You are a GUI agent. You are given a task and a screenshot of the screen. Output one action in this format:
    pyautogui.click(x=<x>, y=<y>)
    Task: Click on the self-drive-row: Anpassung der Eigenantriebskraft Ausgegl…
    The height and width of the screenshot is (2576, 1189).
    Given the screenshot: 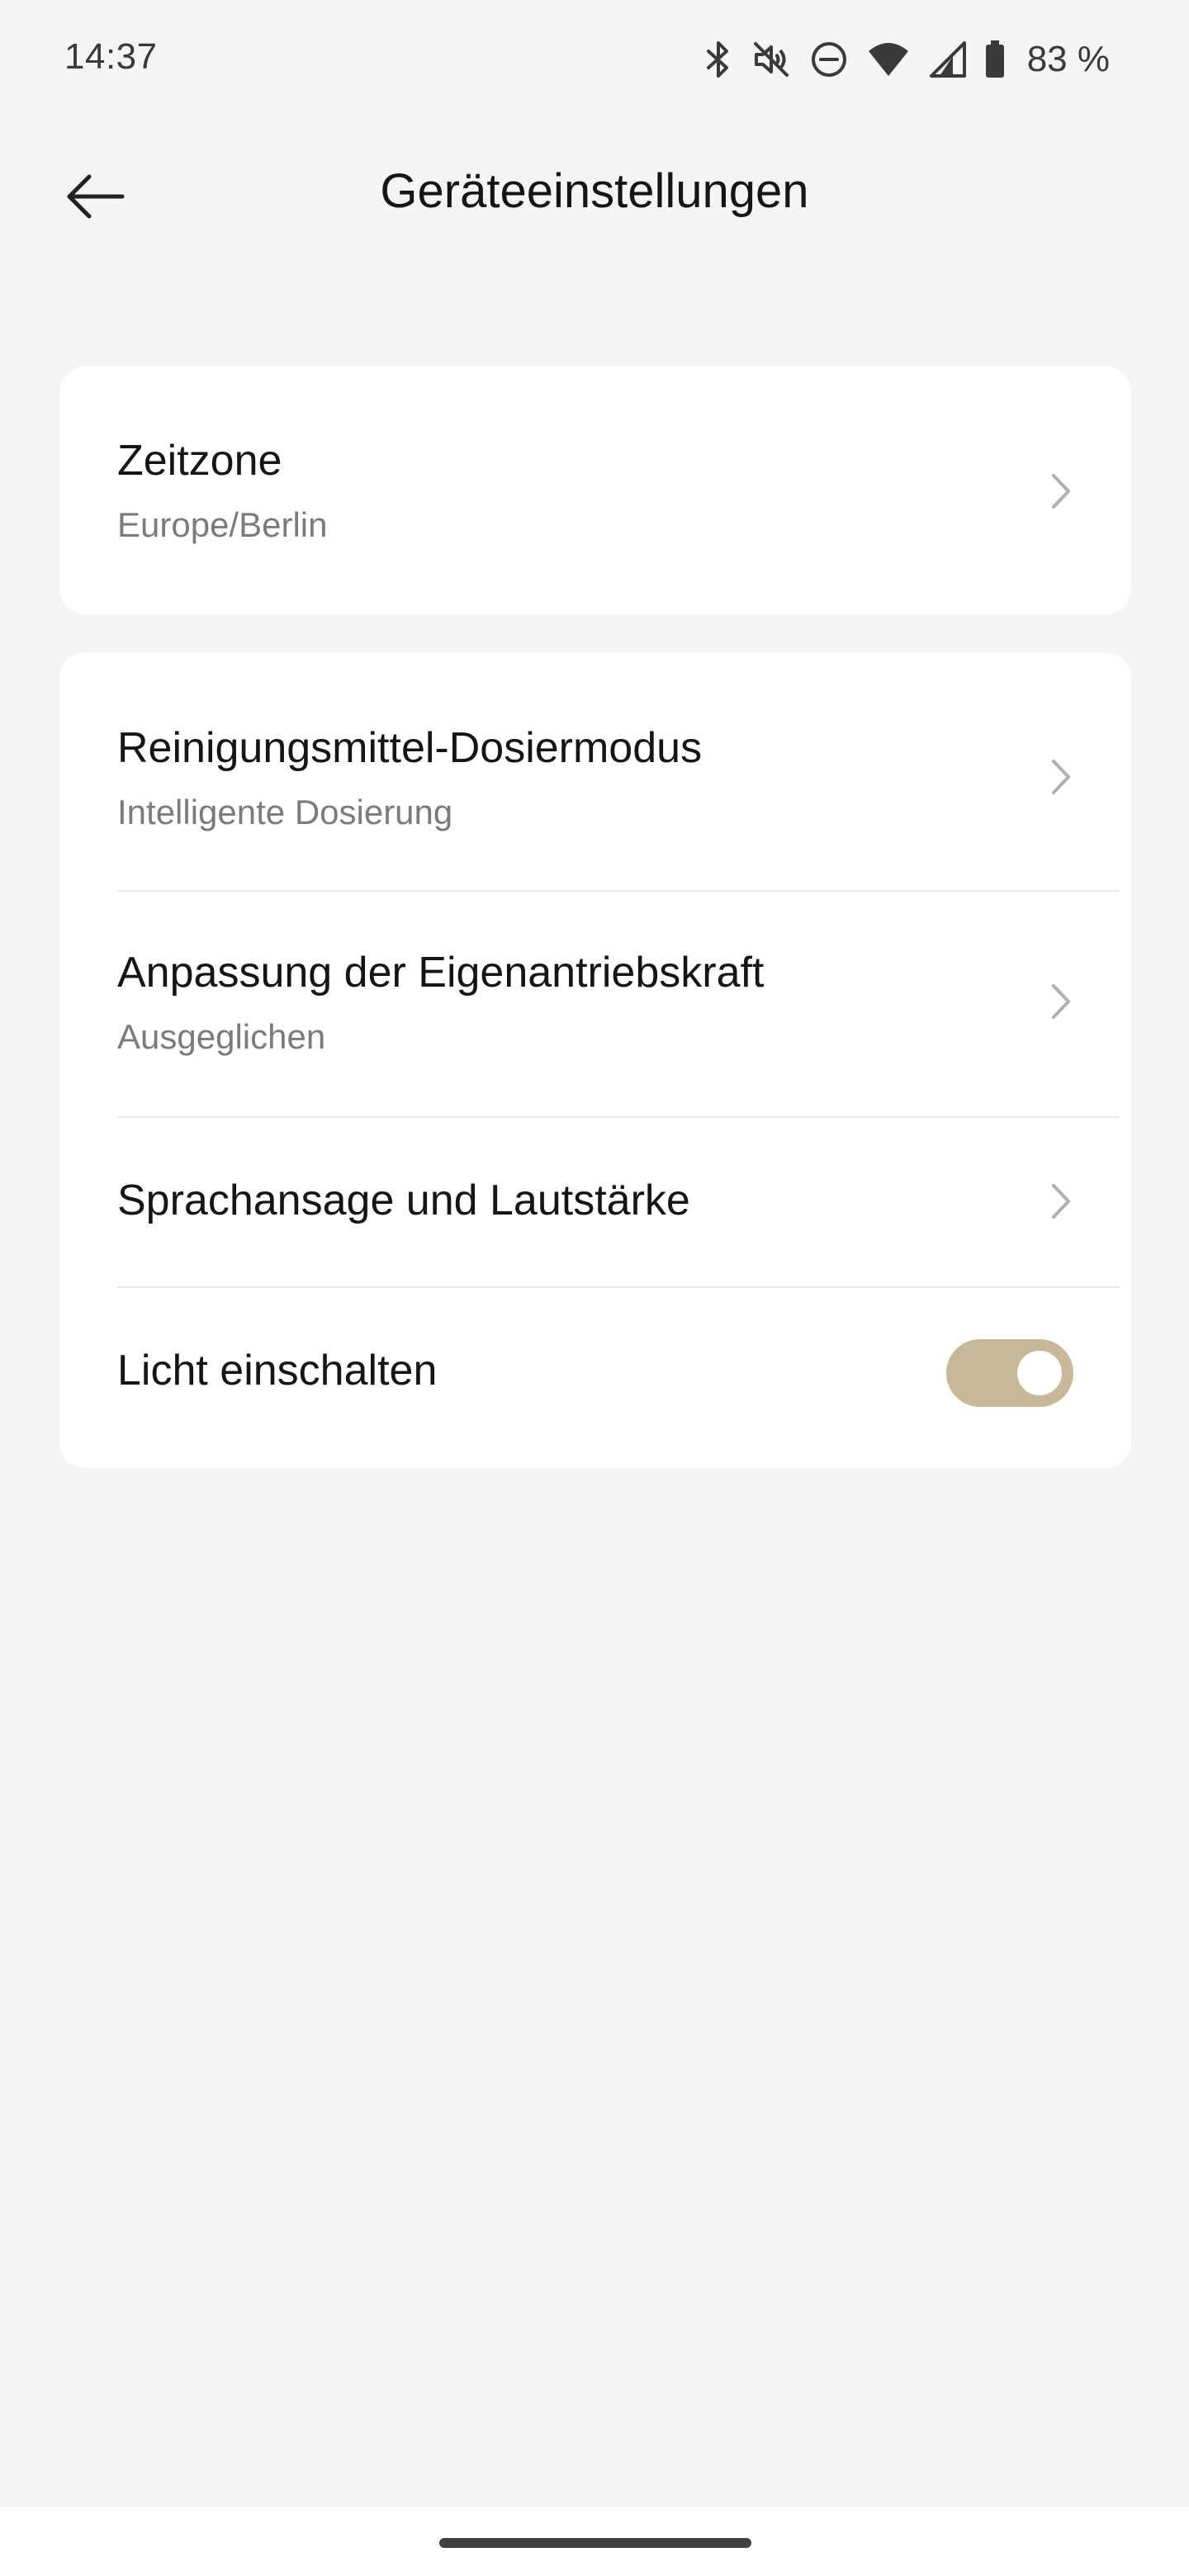 What is the action you would take?
    pyautogui.click(x=595, y=1004)
    